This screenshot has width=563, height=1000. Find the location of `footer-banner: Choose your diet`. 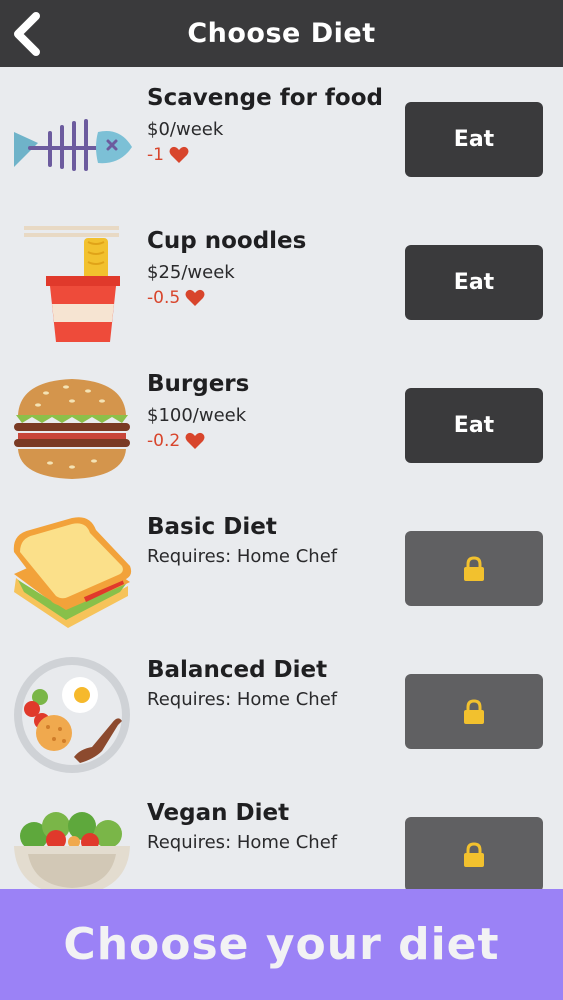

footer-banner: Choose your diet is located at coordinates (281, 944).